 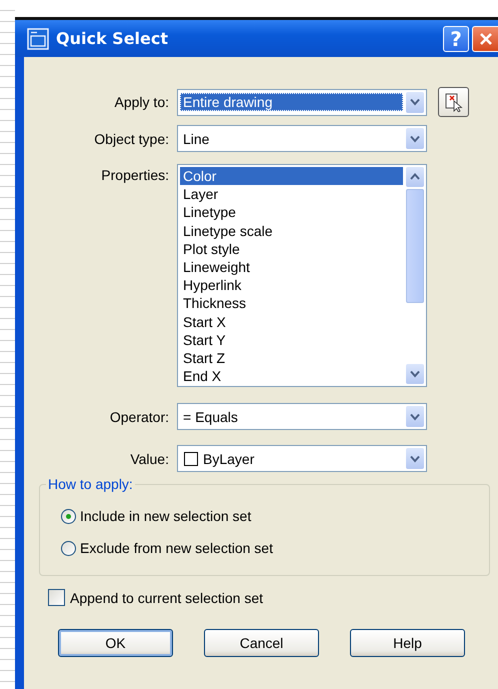 What do you see at coordinates (115, 643) in the screenshot?
I see `dialog-button: OK` at bounding box center [115, 643].